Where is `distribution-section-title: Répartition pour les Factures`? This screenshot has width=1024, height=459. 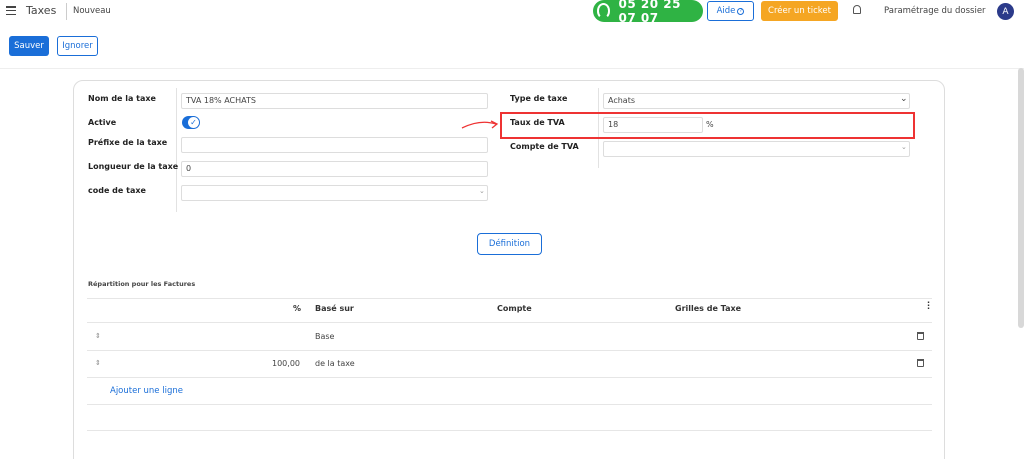
distribution-section-title: Répartition pour les Factures is located at coordinates (142, 284).